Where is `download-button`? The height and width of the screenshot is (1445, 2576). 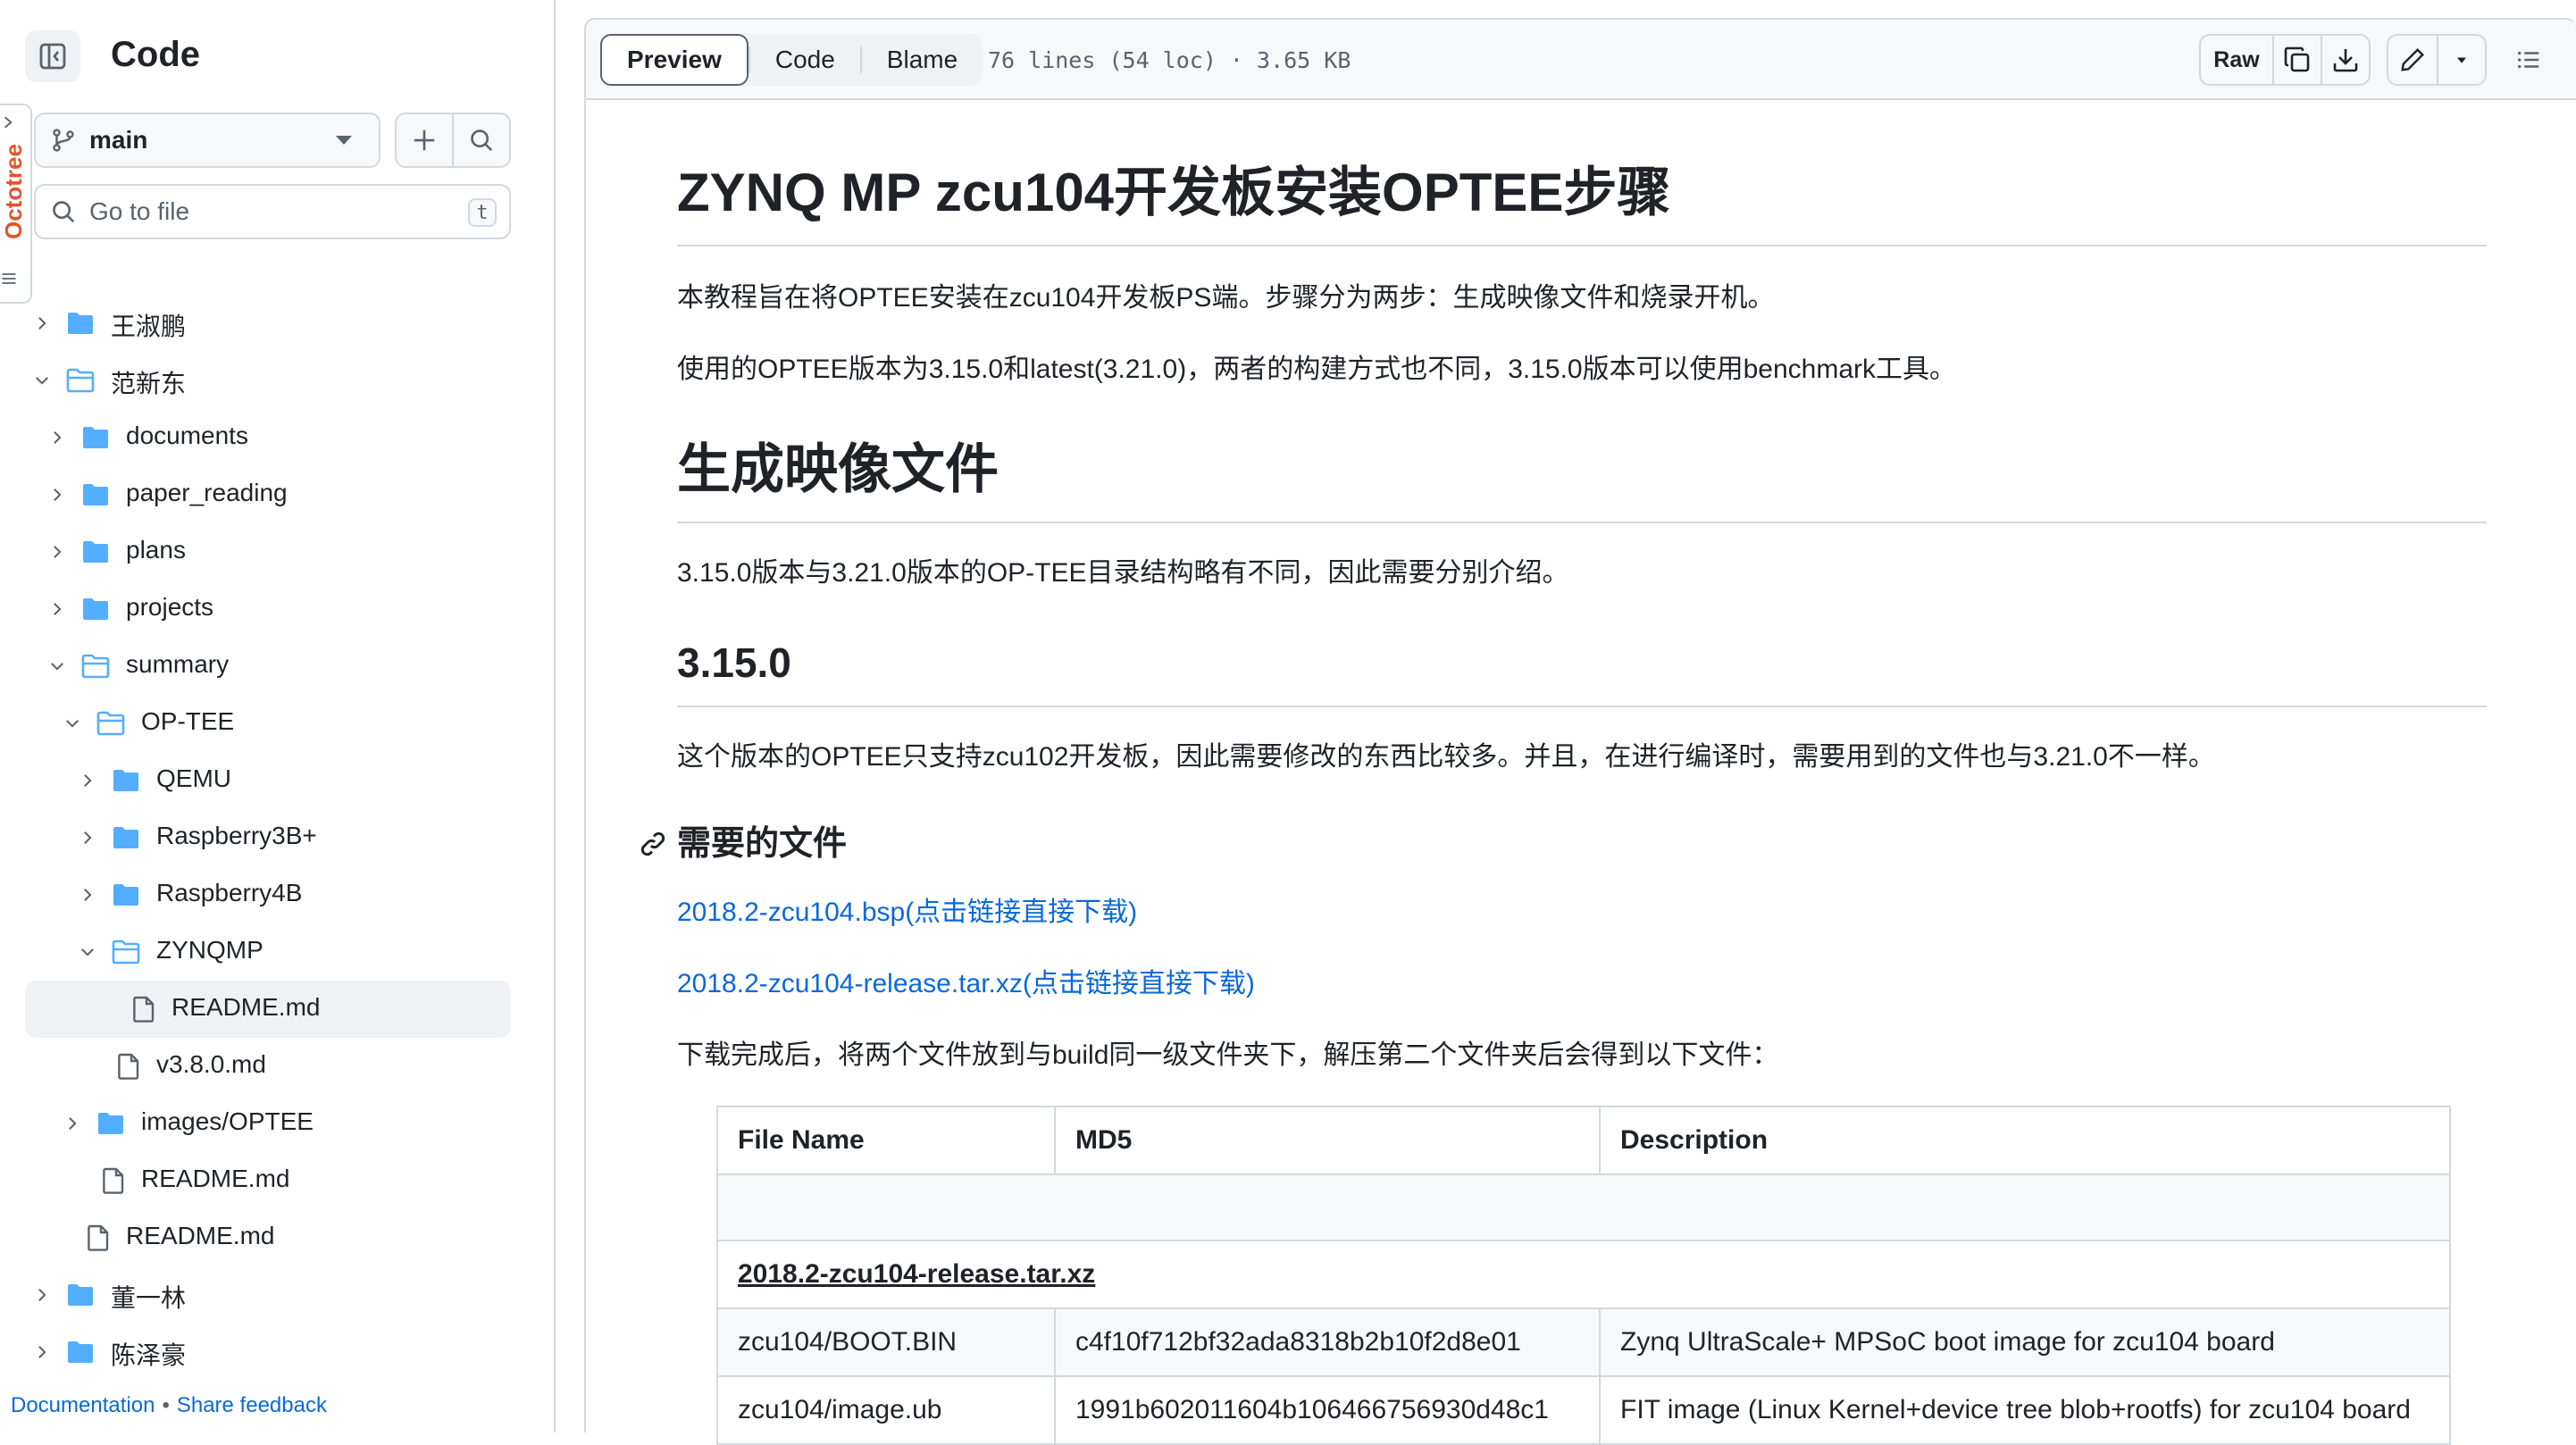 download-button is located at coordinates (2345, 60).